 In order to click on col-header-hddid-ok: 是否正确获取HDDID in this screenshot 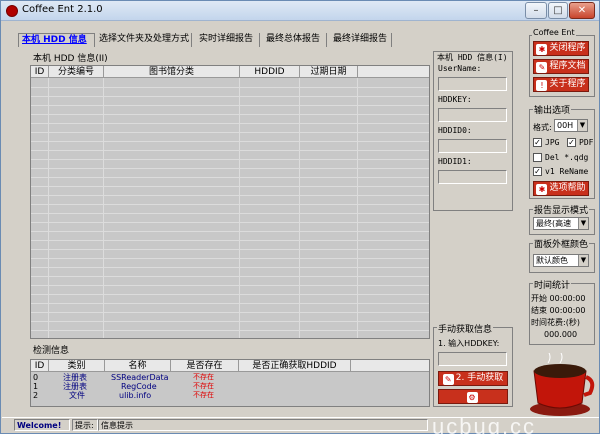, I will do `click(295, 366)`.